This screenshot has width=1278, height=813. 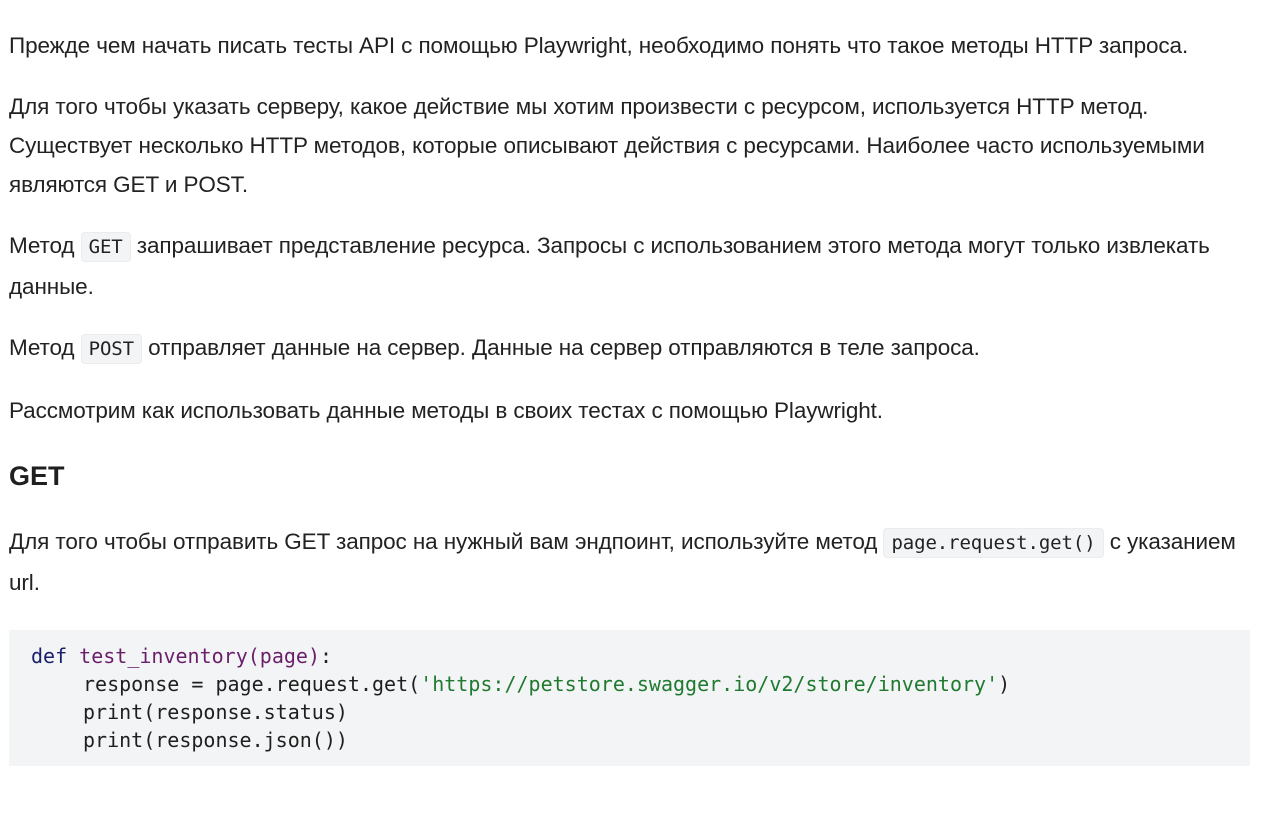 I want to click on inline-code-post: POST, so click(x=111, y=349).